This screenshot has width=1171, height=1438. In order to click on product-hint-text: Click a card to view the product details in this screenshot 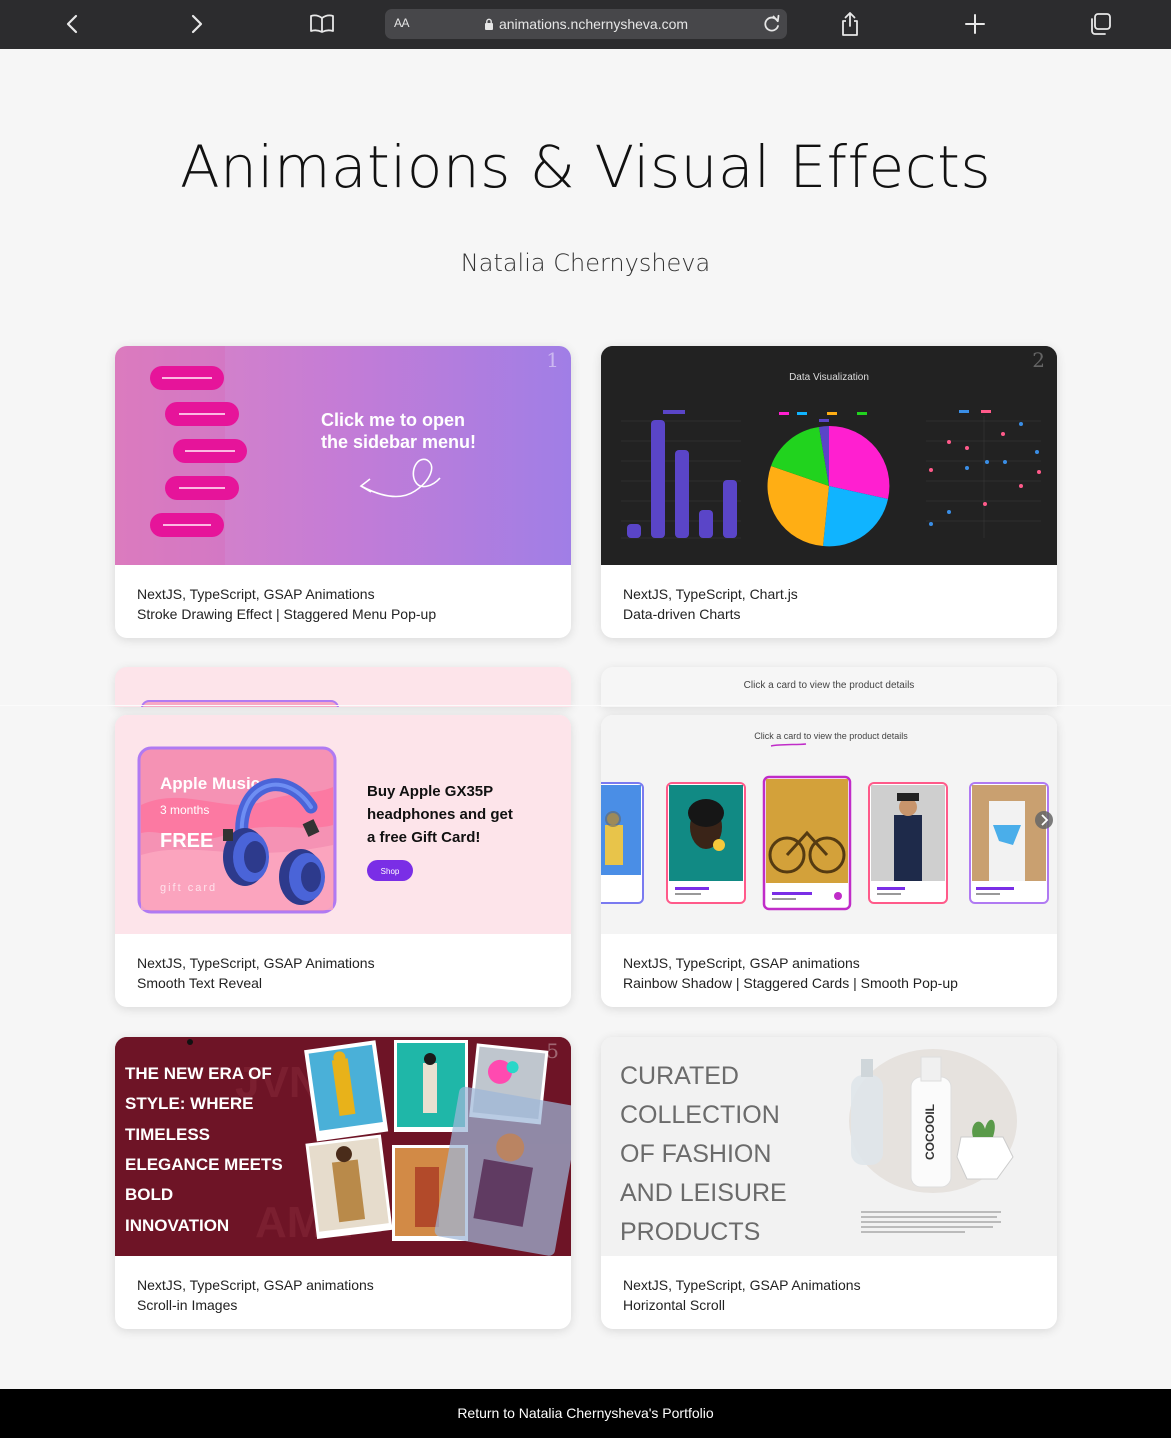, I will do `click(831, 736)`.